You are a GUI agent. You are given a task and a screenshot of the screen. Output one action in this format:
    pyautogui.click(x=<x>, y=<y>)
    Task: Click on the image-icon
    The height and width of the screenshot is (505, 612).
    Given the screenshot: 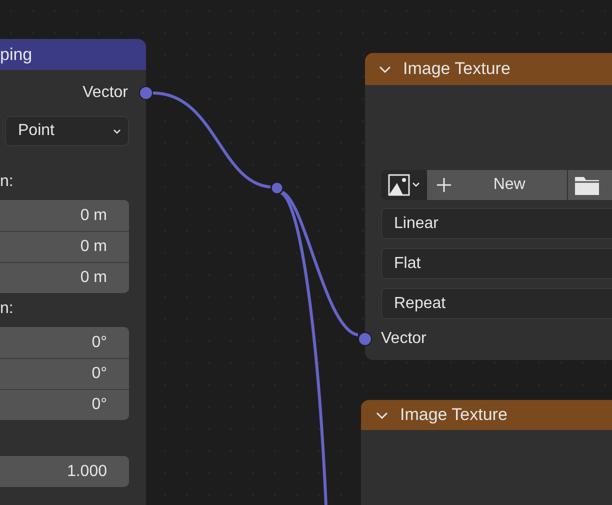 What is the action you would take?
    pyautogui.click(x=404, y=185)
    